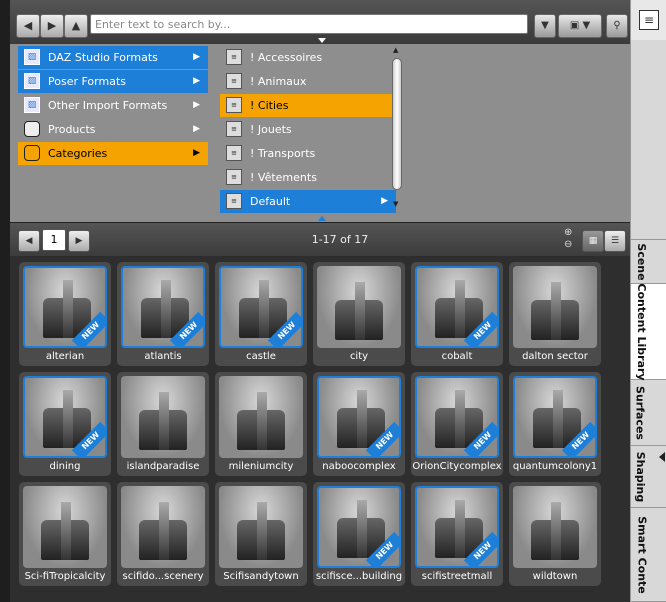 This screenshot has height=602, width=666. Describe the element at coordinates (308, 57) in the screenshot. I see `tree-item-category-0: ≡ ! Accessoires` at that location.